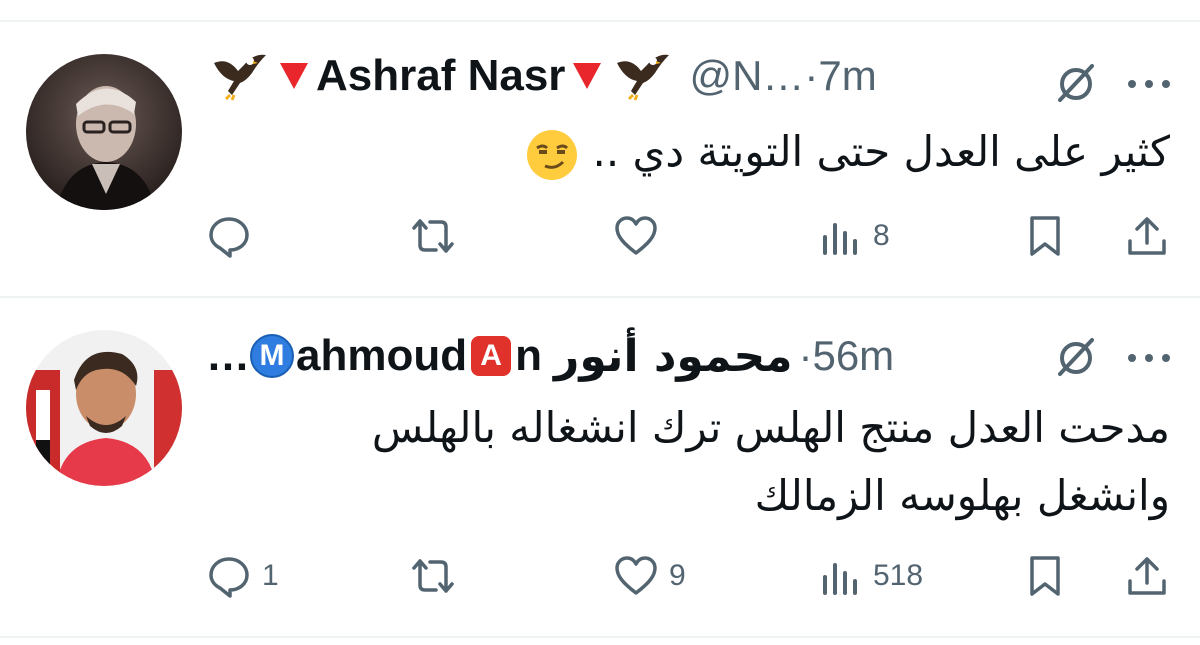  I want to click on like-count: 9, so click(677, 575).